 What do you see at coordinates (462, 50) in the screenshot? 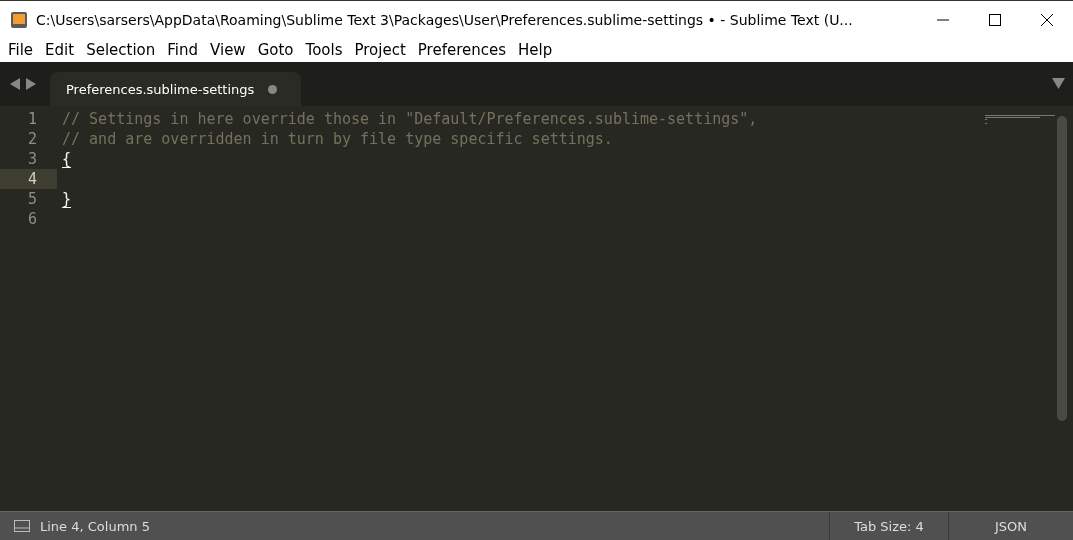
I see `menu-item: Preferences` at bounding box center [462, 50].